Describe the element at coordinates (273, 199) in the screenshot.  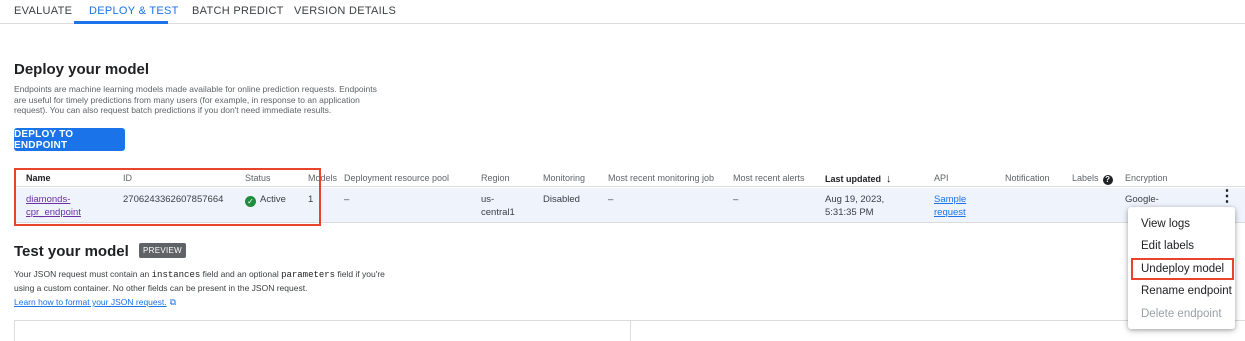
I see `endpoint-status-label: Active` at that location.